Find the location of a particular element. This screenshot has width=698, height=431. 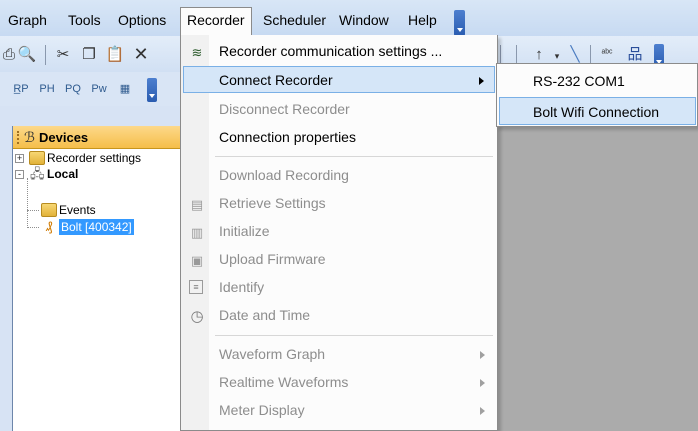

tree-item-local: - 🖧 Local is located at coordinates (99, 174).